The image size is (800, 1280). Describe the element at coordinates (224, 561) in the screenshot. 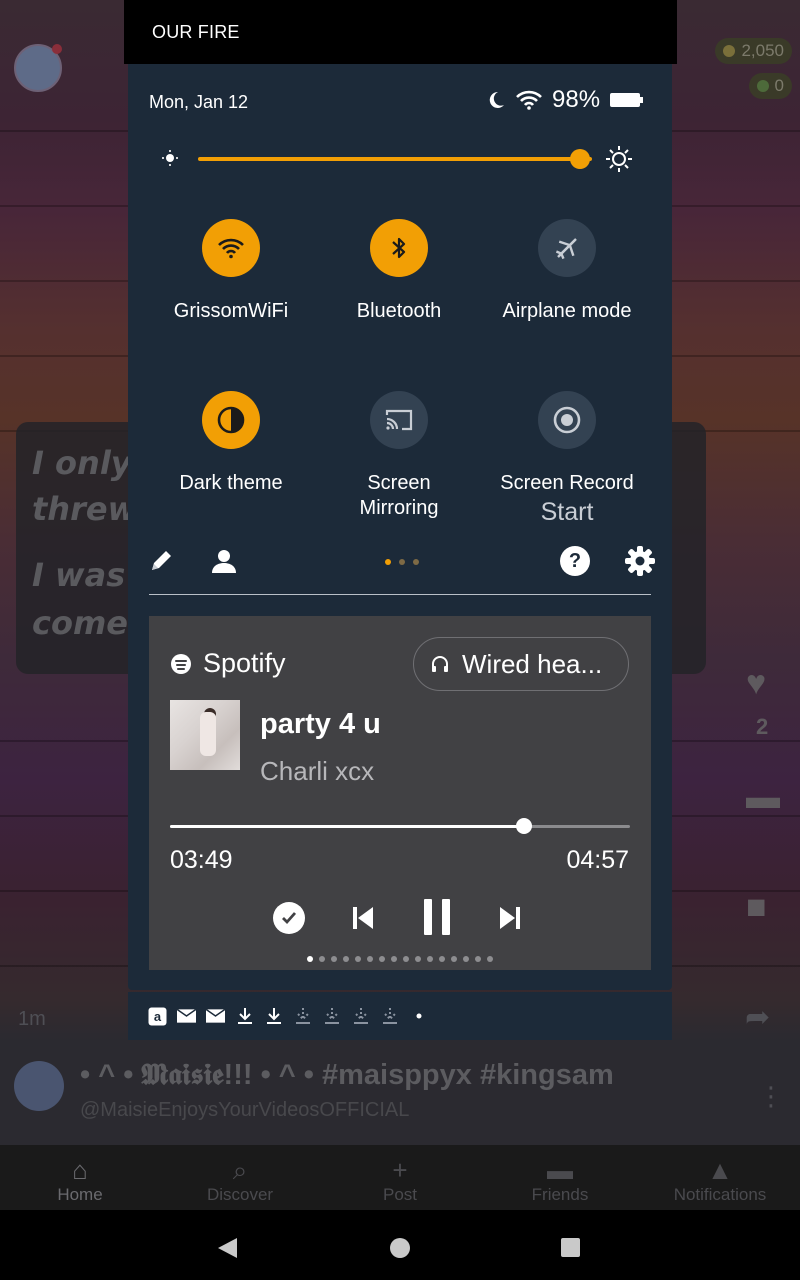

I see `user-icon` at that location.